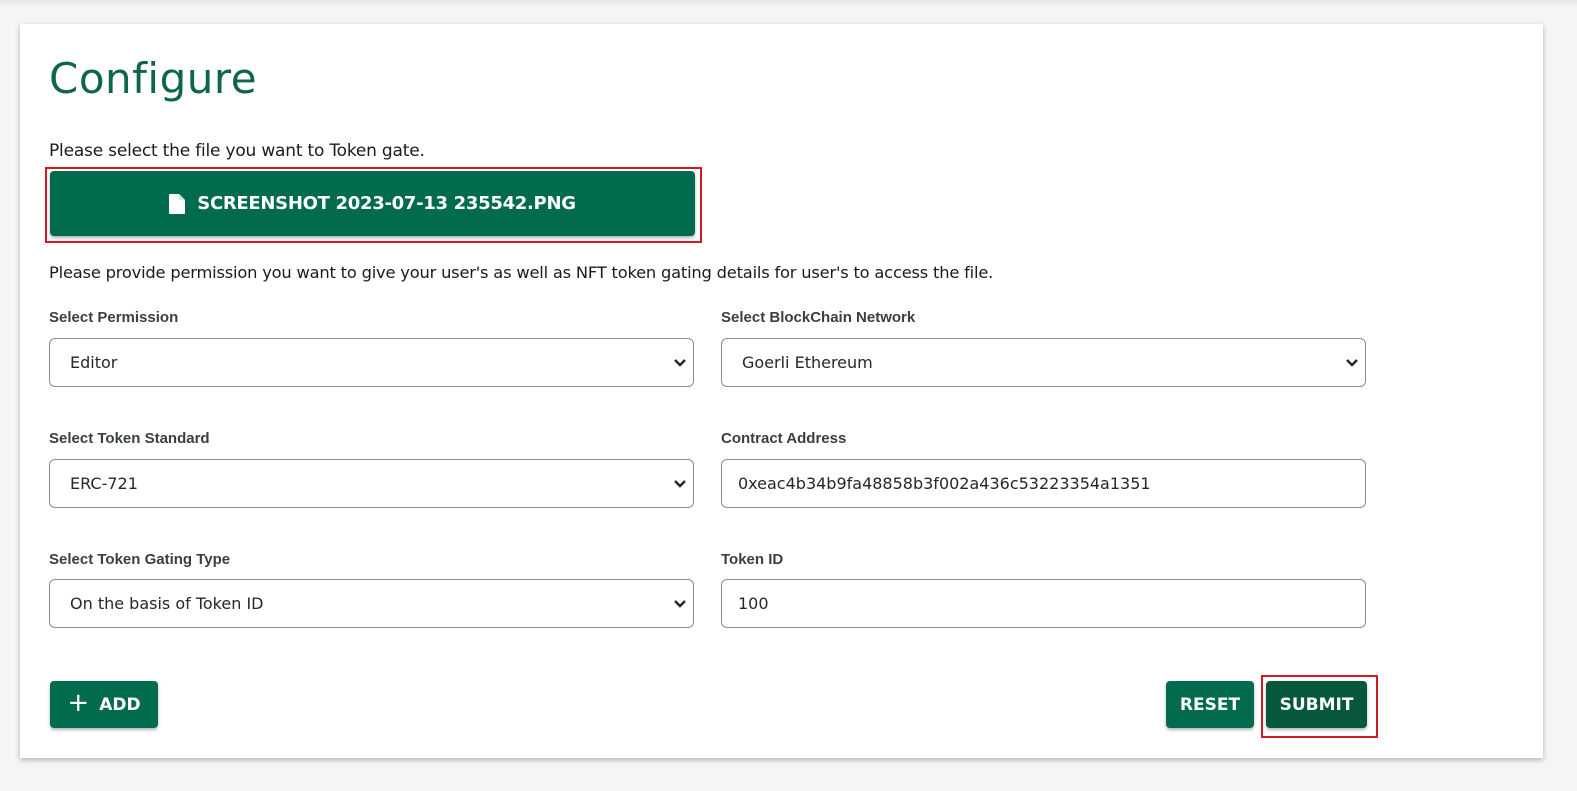 Image resolution: width=1577 pixels, height=791 pixels. Describe the element at coordinates (807, 362) in the screenshot. I see `network-value: Goerli Ethereum` at that location.